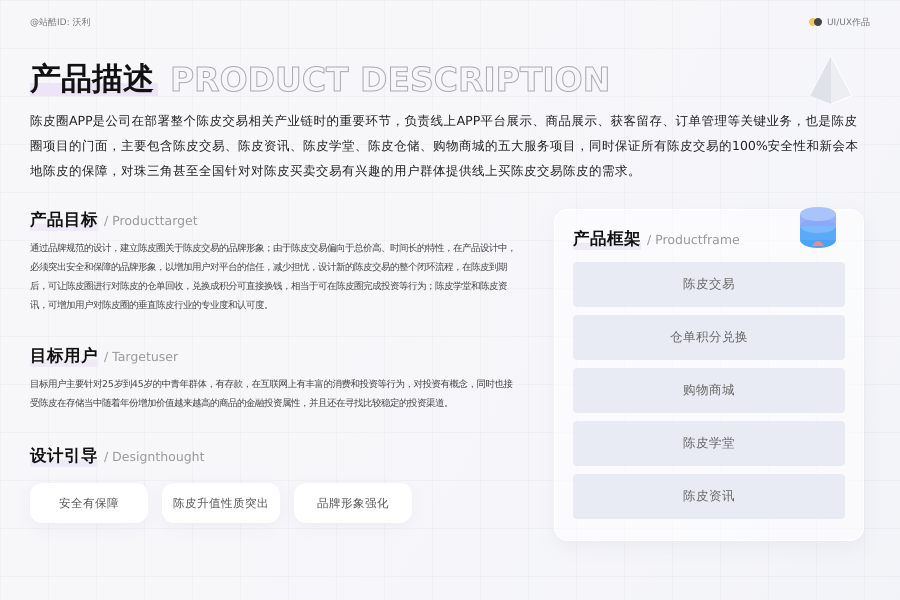 The image size is (900, 600). What do you see at coordinates (607, 239) in the screenshot?
I see `framework-title: 产品框架` at bounding box center [607, 239].